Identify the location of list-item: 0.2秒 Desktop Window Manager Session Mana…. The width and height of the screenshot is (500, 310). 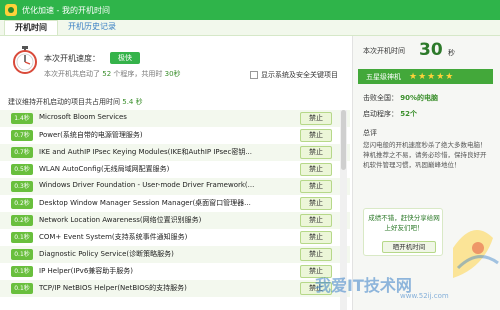
(175, 203).